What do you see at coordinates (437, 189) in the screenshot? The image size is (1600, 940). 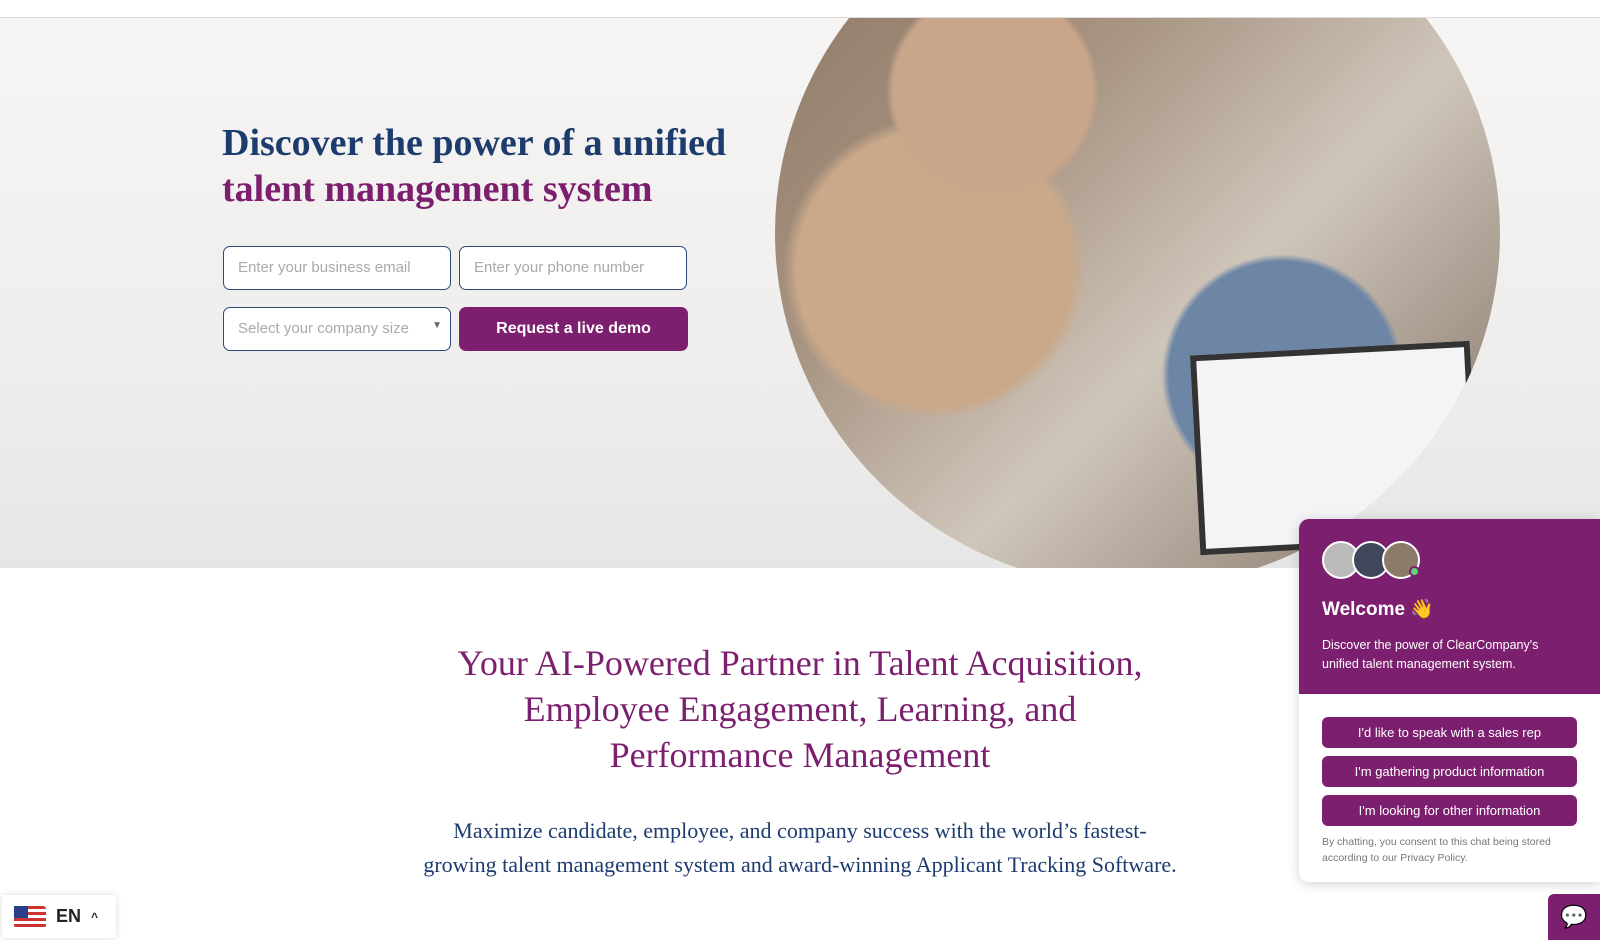 I see `title-line-2: talent management system` at bounding box center [437, 189].